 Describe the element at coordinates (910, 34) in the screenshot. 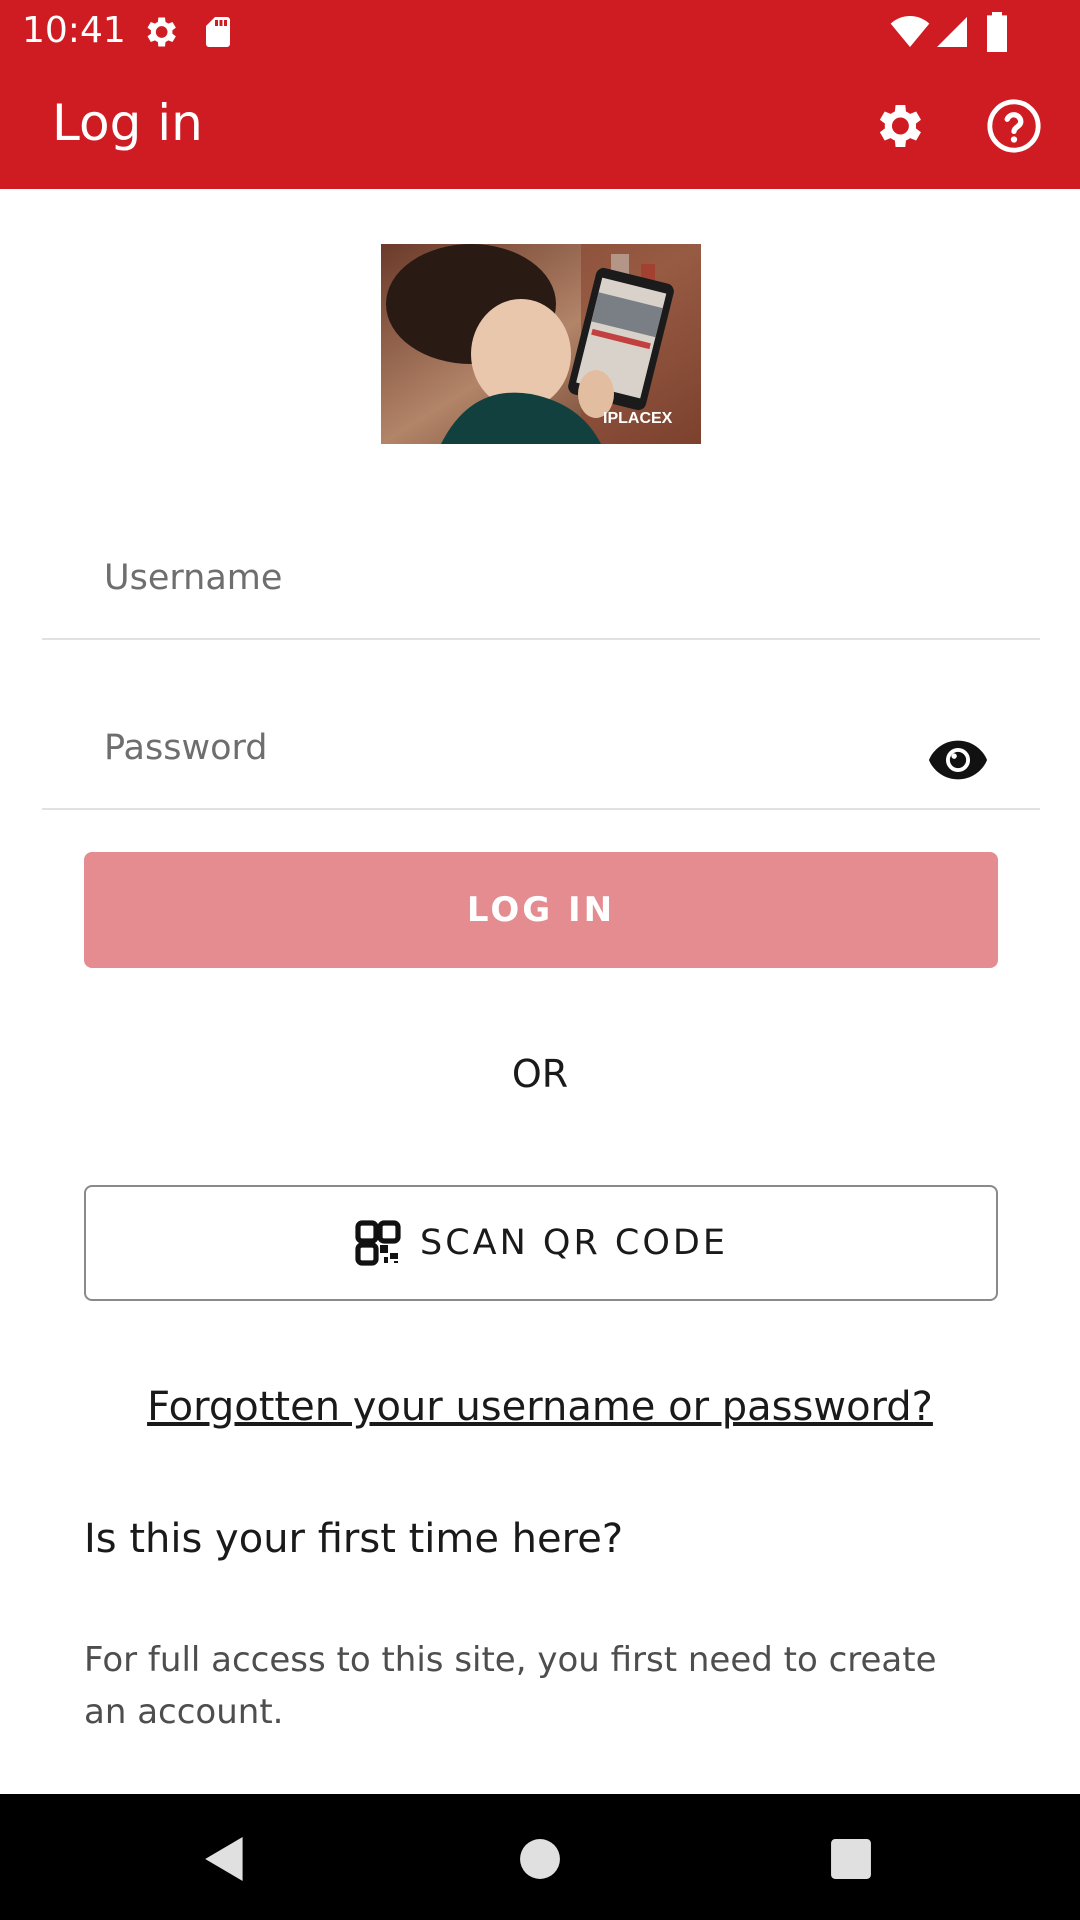

I see `wifi-icon` at that location.